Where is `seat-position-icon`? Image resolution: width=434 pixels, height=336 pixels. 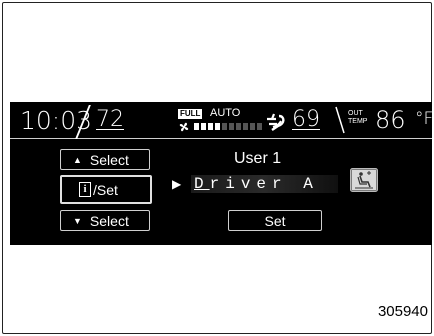 seat-position-icon is located at coordinates (364, 180).